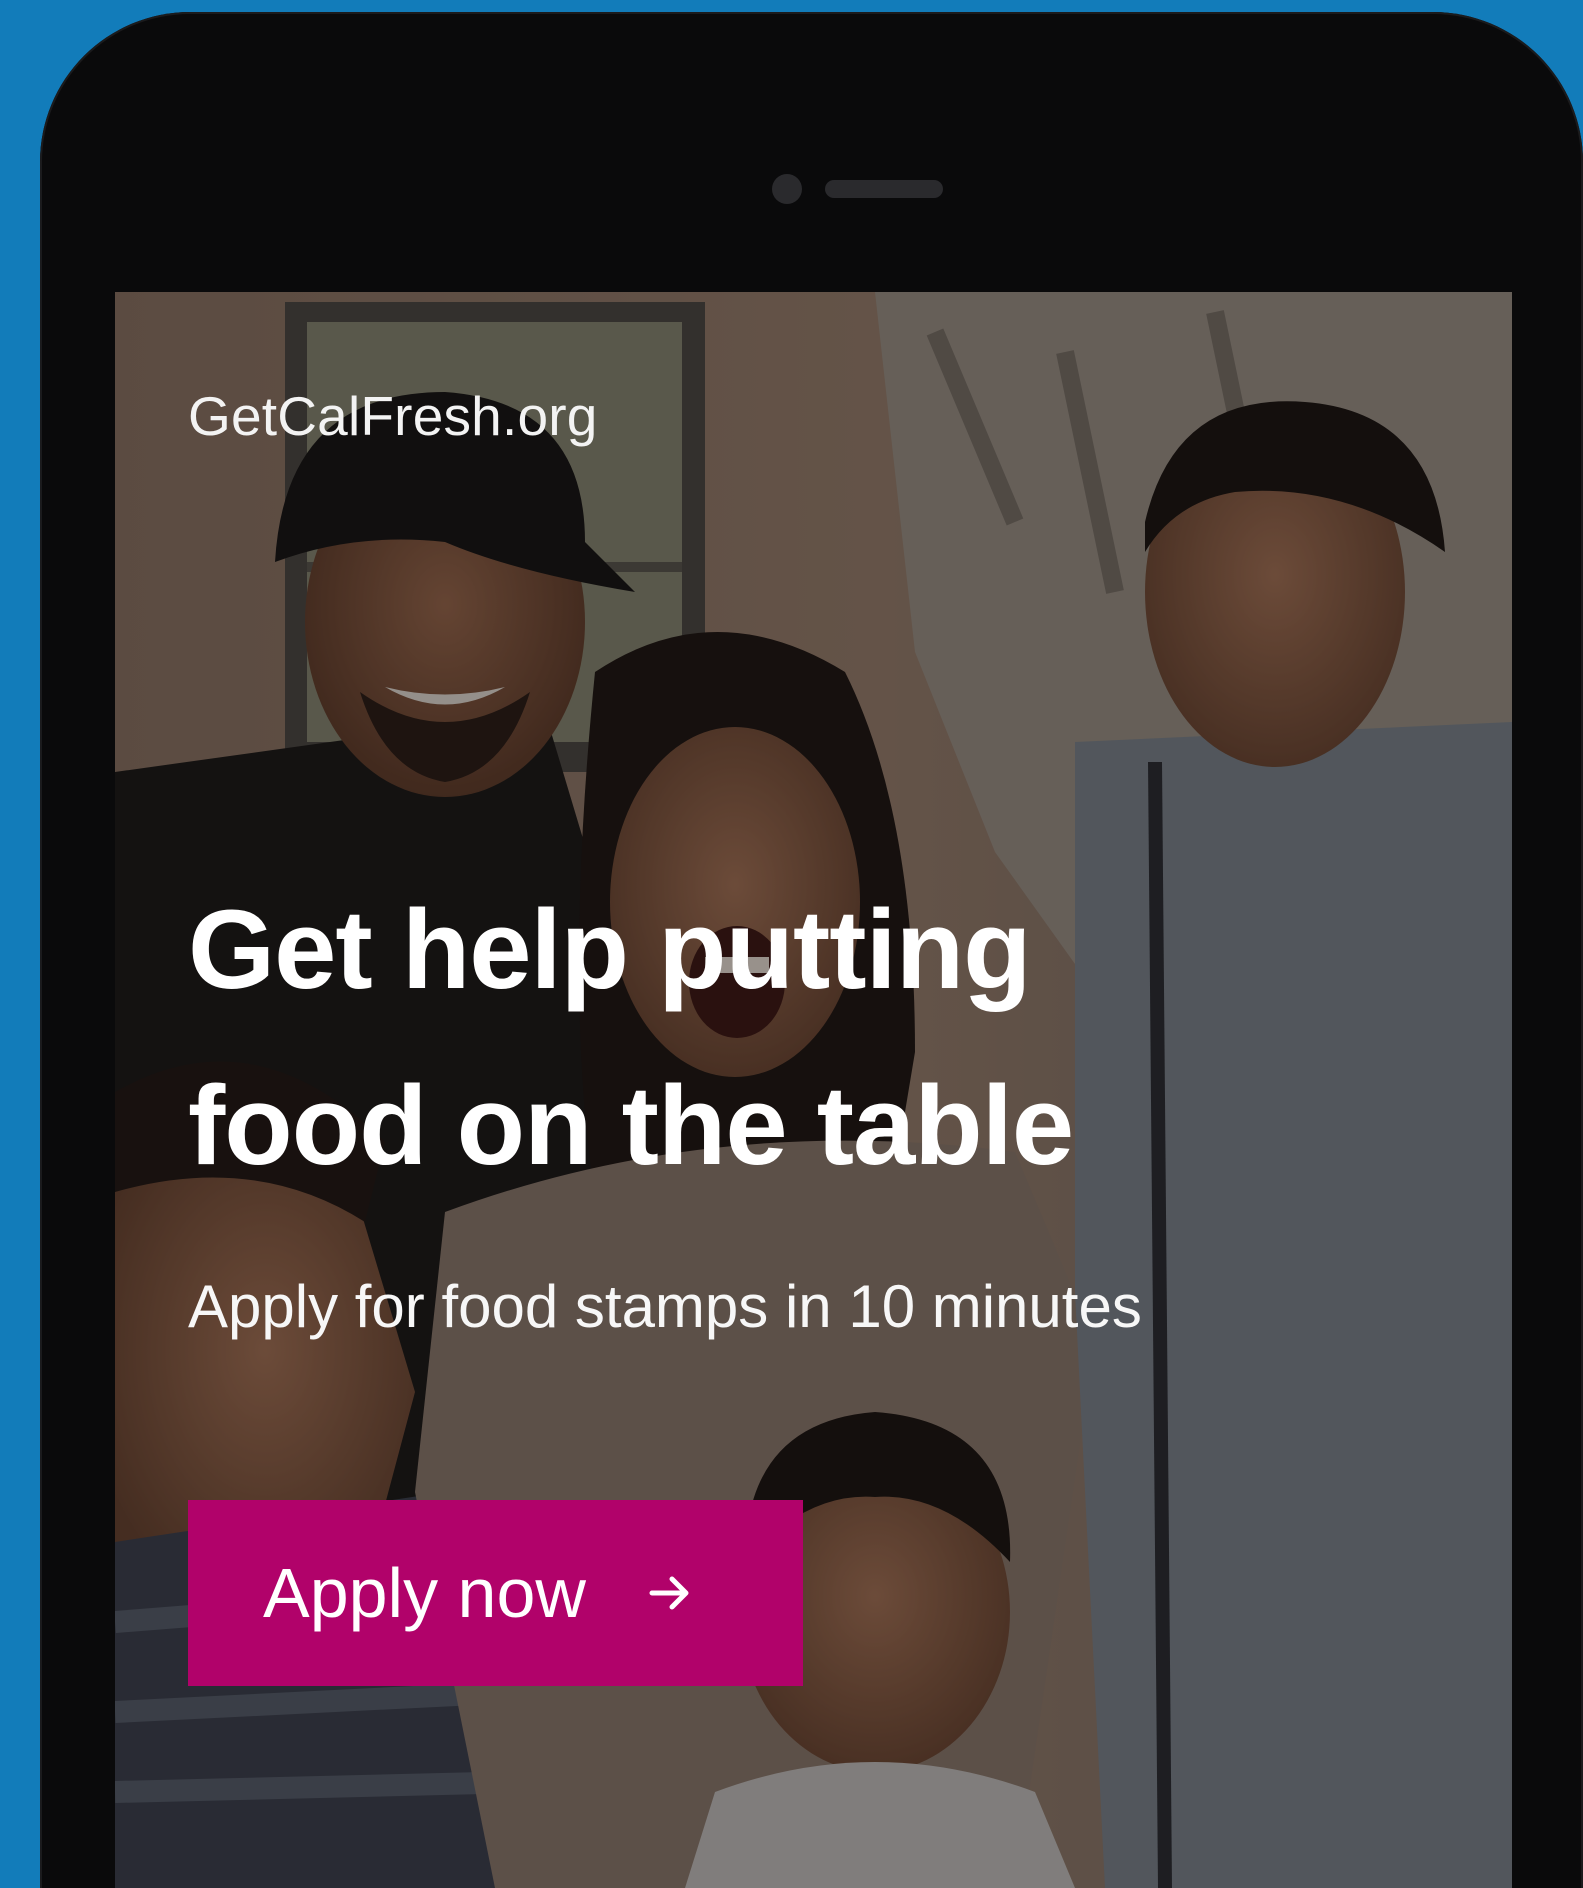 Image resolution: width=1583 pixels, height=1888 pixels. I want to click on apply-now-label: Apply now, so click(424, 1593).